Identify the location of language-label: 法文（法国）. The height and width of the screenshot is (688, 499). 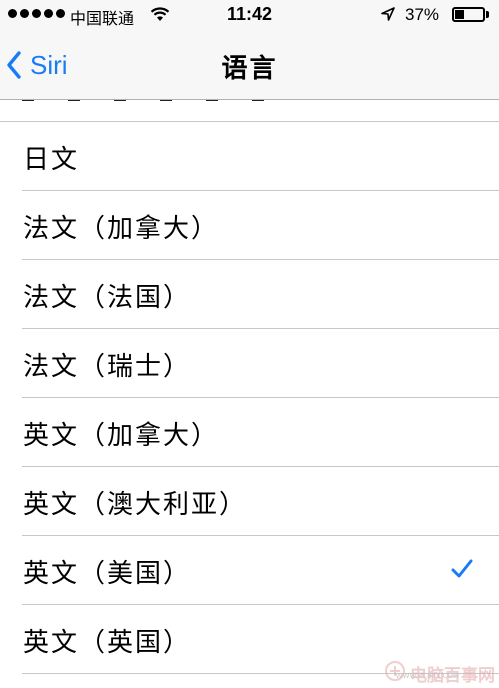
(107, 298).